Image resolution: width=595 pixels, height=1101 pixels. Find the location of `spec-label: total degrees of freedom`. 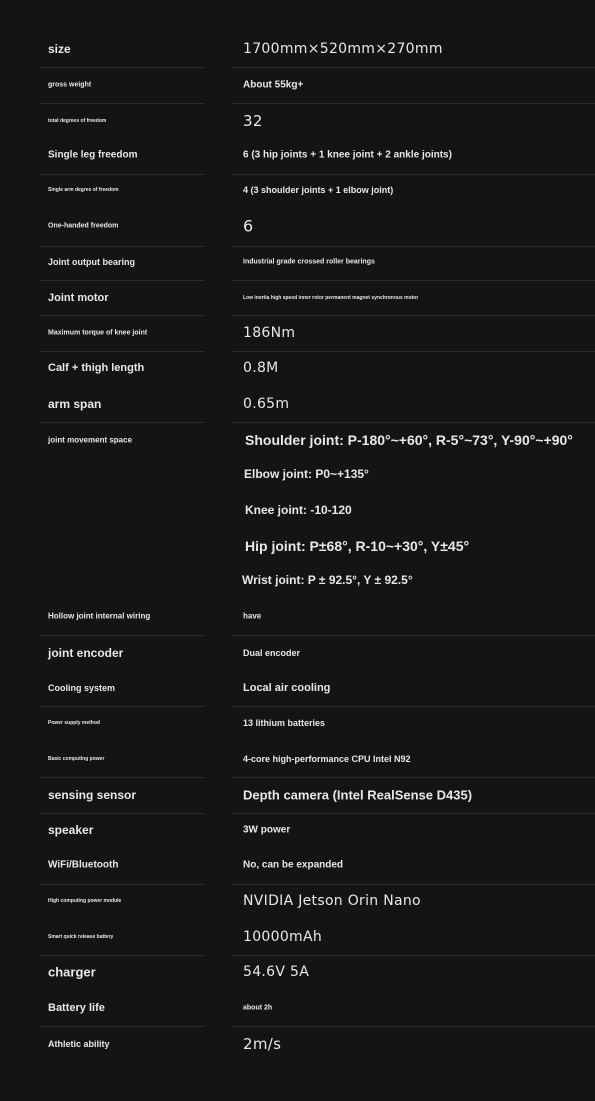

spec-label: total degrees of freedom is located at coordinates (77, 121).